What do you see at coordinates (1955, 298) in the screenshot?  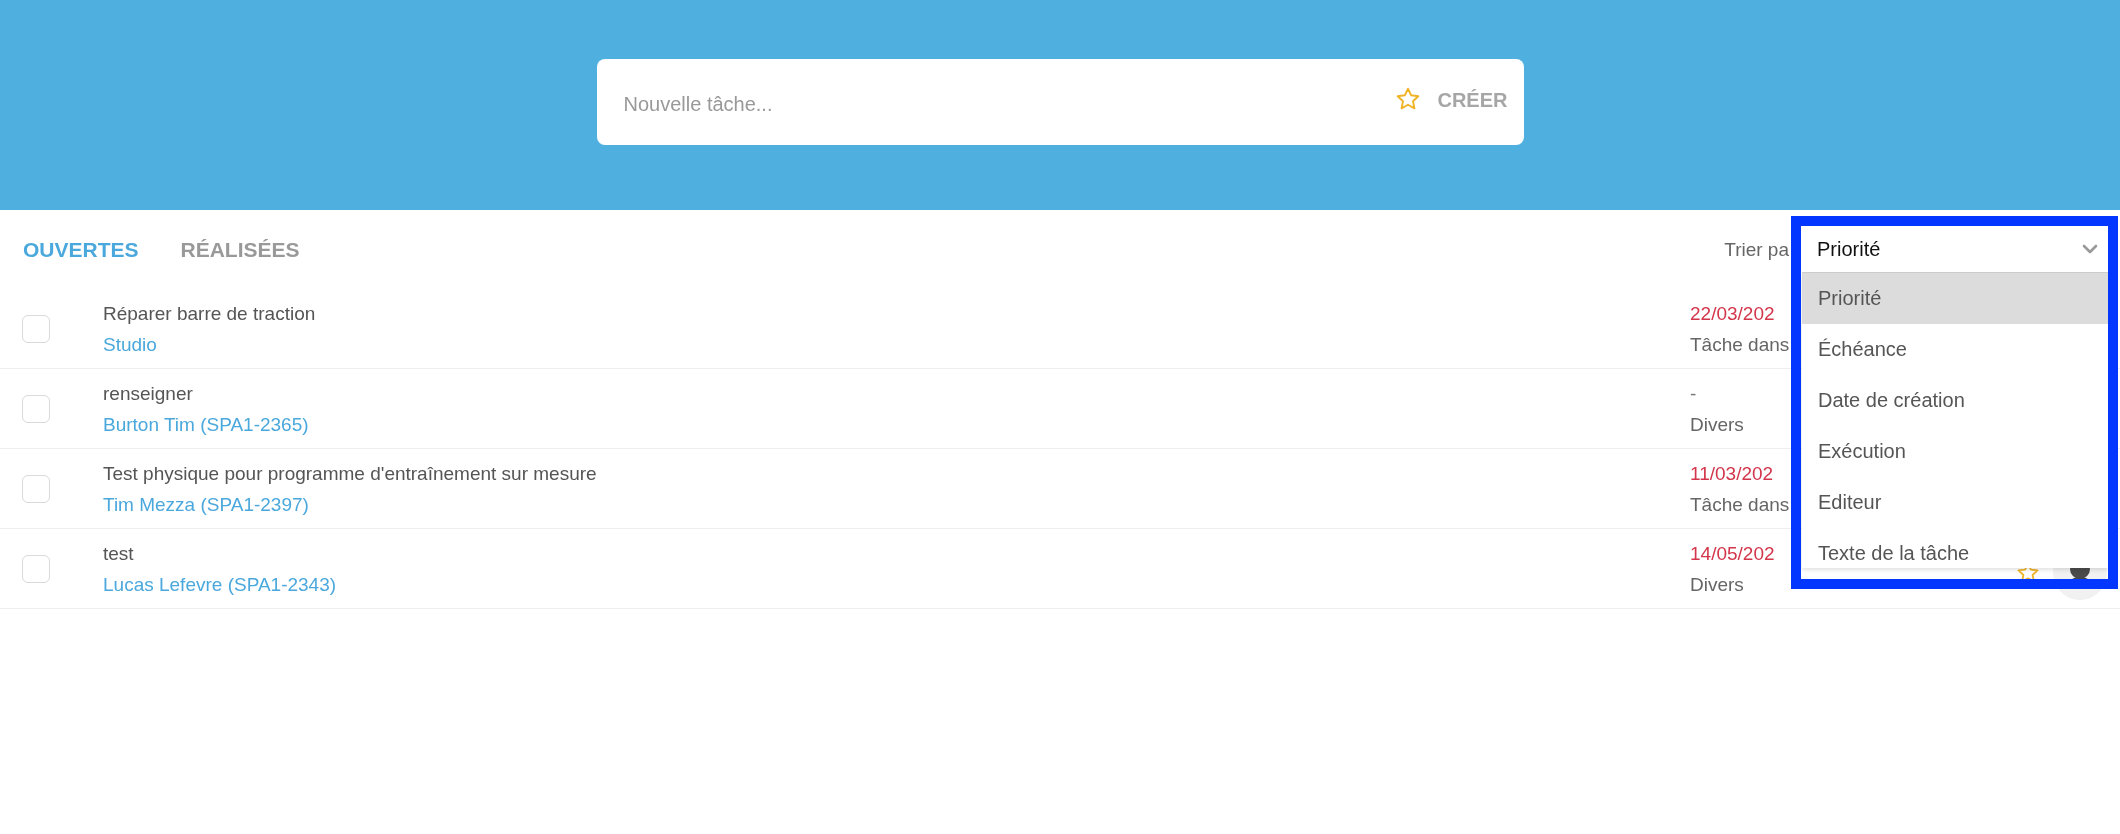 I see `sort-option: Priorité` at bounding box center [1955, 298].